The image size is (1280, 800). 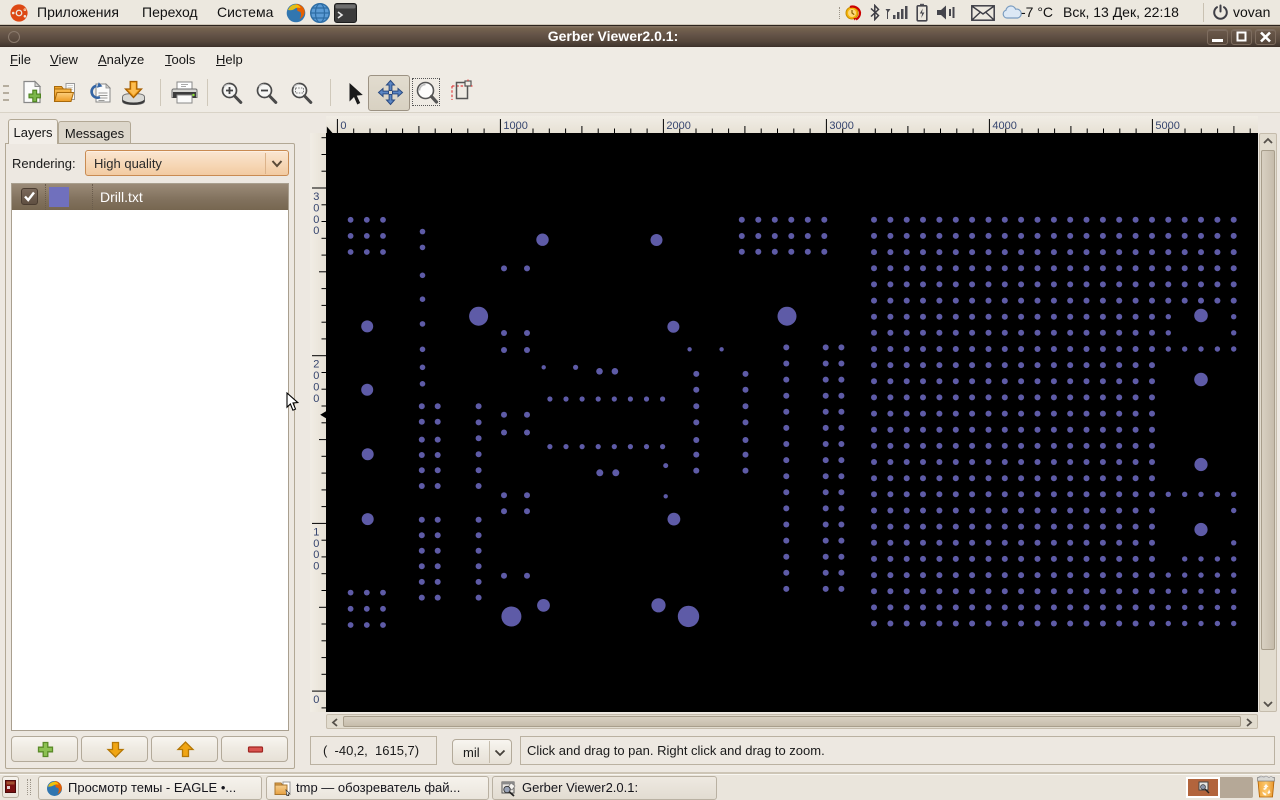 I want to click on svg-text: 3, so click(x=316, y=197).